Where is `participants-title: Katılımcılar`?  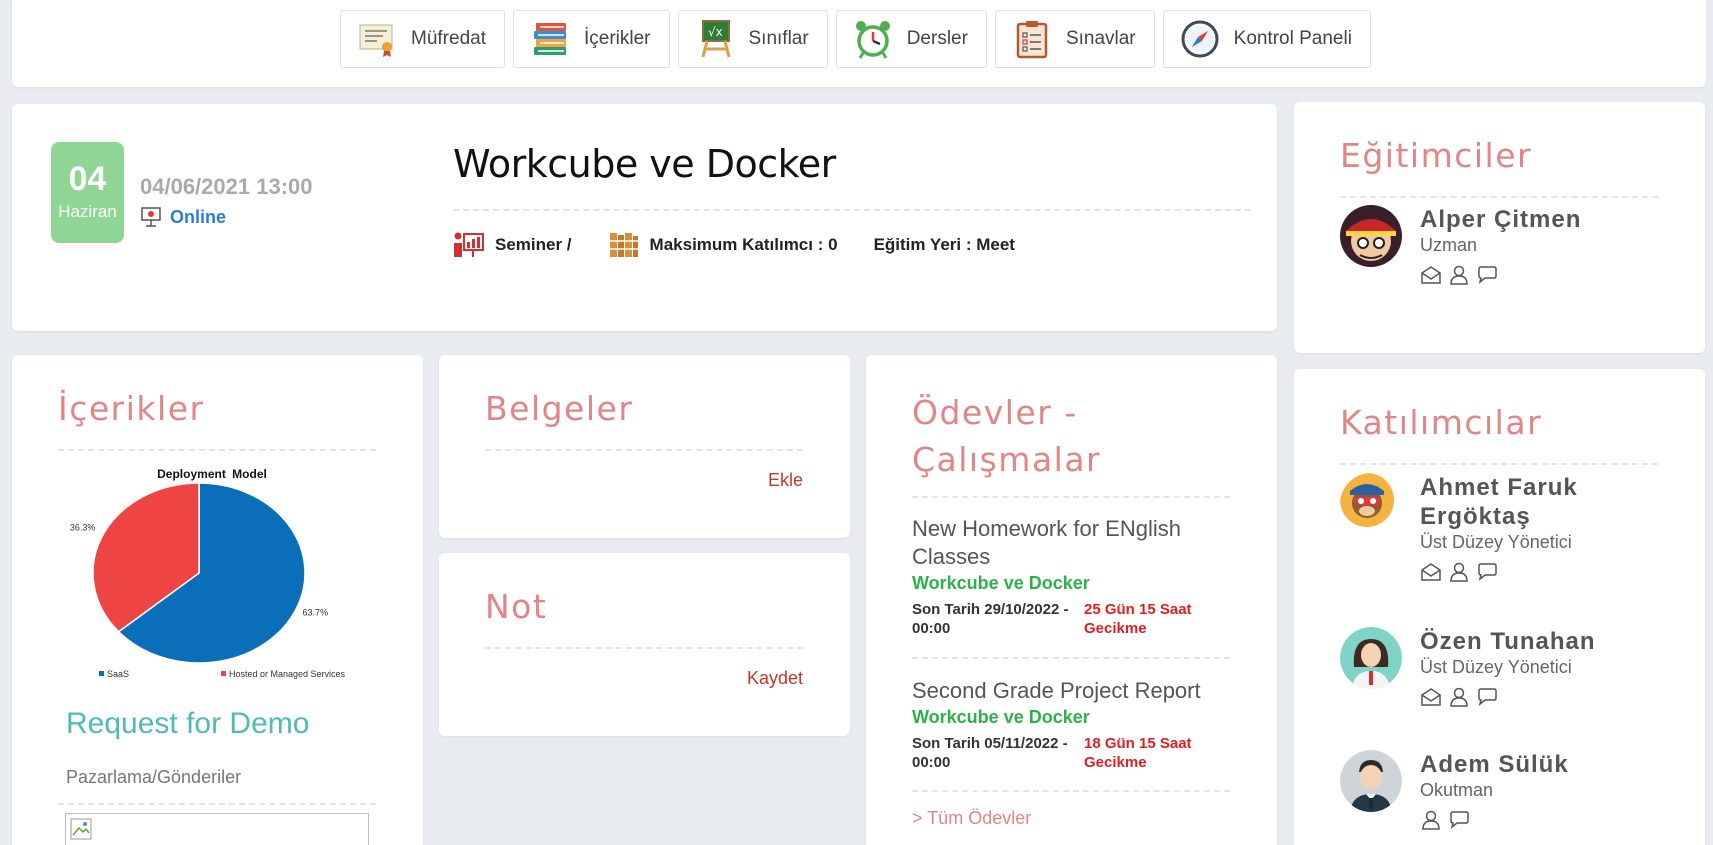 participants-title: Katılımcılar is located at coordinates (1441, 422).